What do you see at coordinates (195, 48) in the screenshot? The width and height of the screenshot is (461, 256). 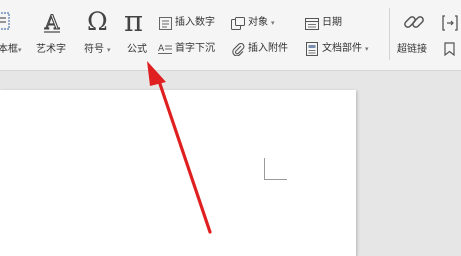 I see `drop-cap-label: 首字下沉` at bounding box center [195, 48].